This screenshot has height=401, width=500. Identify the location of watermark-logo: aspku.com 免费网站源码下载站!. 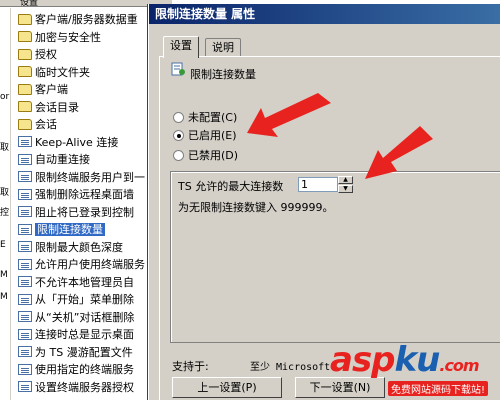
(415, 370).